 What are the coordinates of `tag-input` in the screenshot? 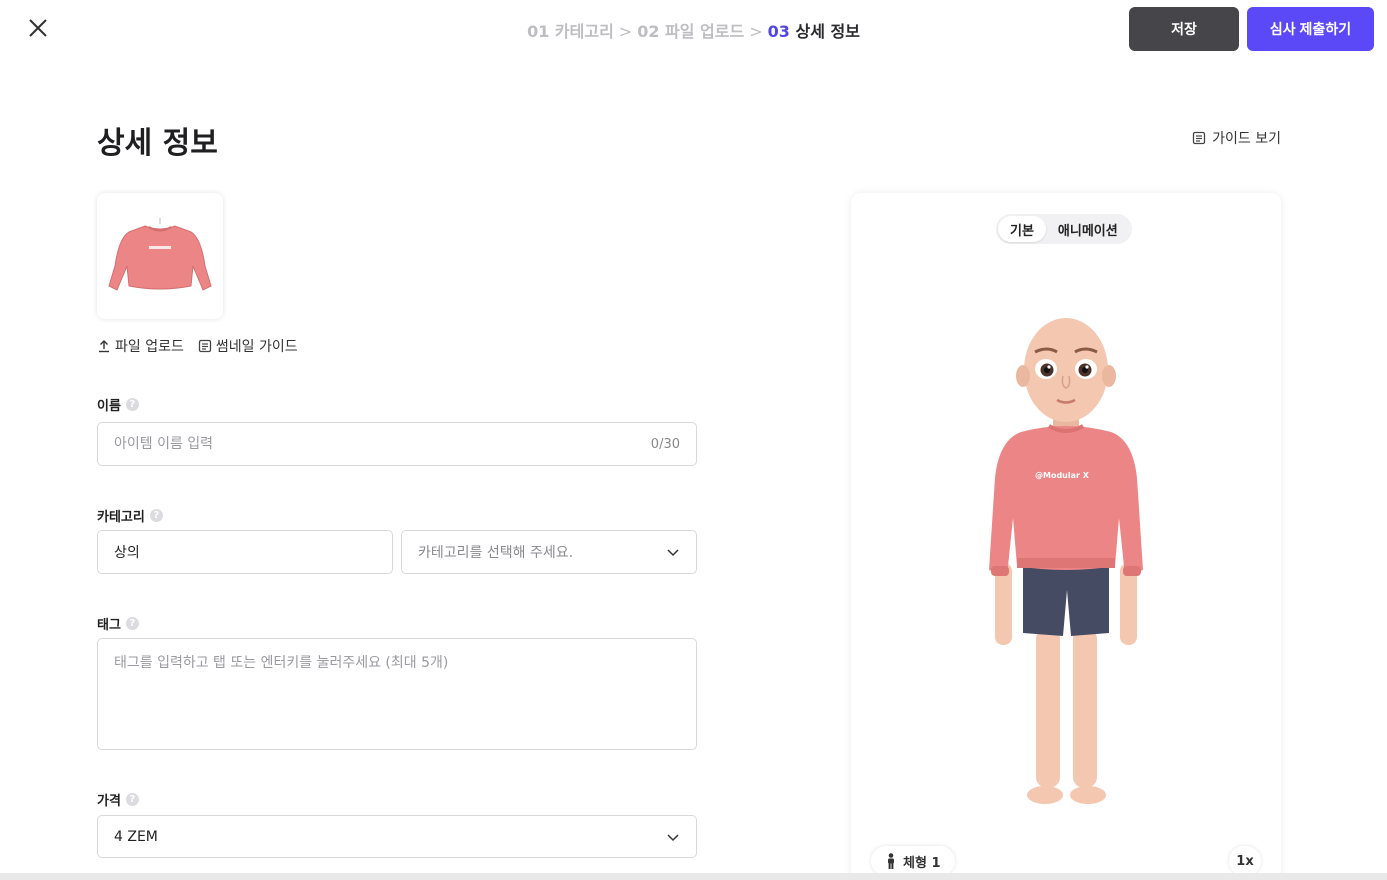 It's located at (397, 692).